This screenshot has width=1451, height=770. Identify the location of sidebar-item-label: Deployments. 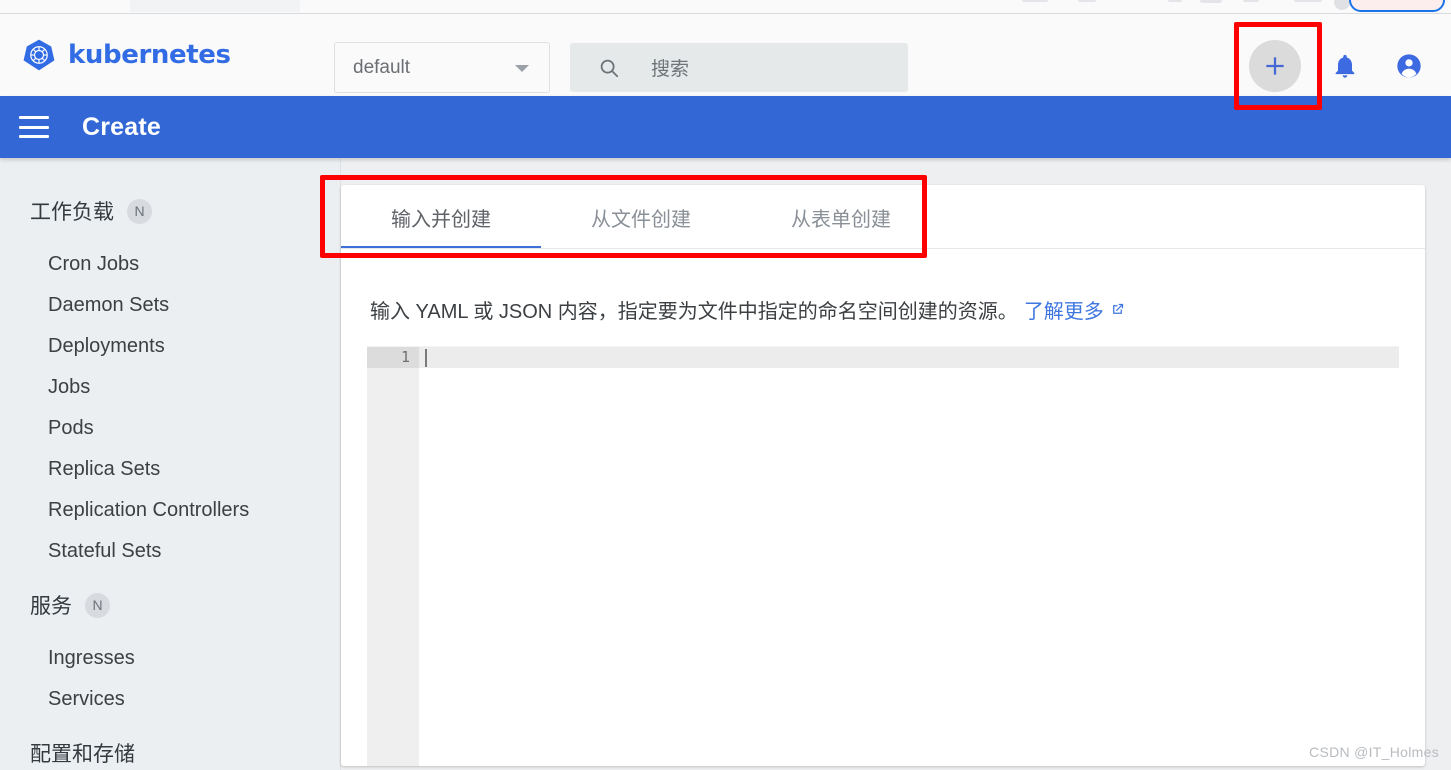
(106, 346).